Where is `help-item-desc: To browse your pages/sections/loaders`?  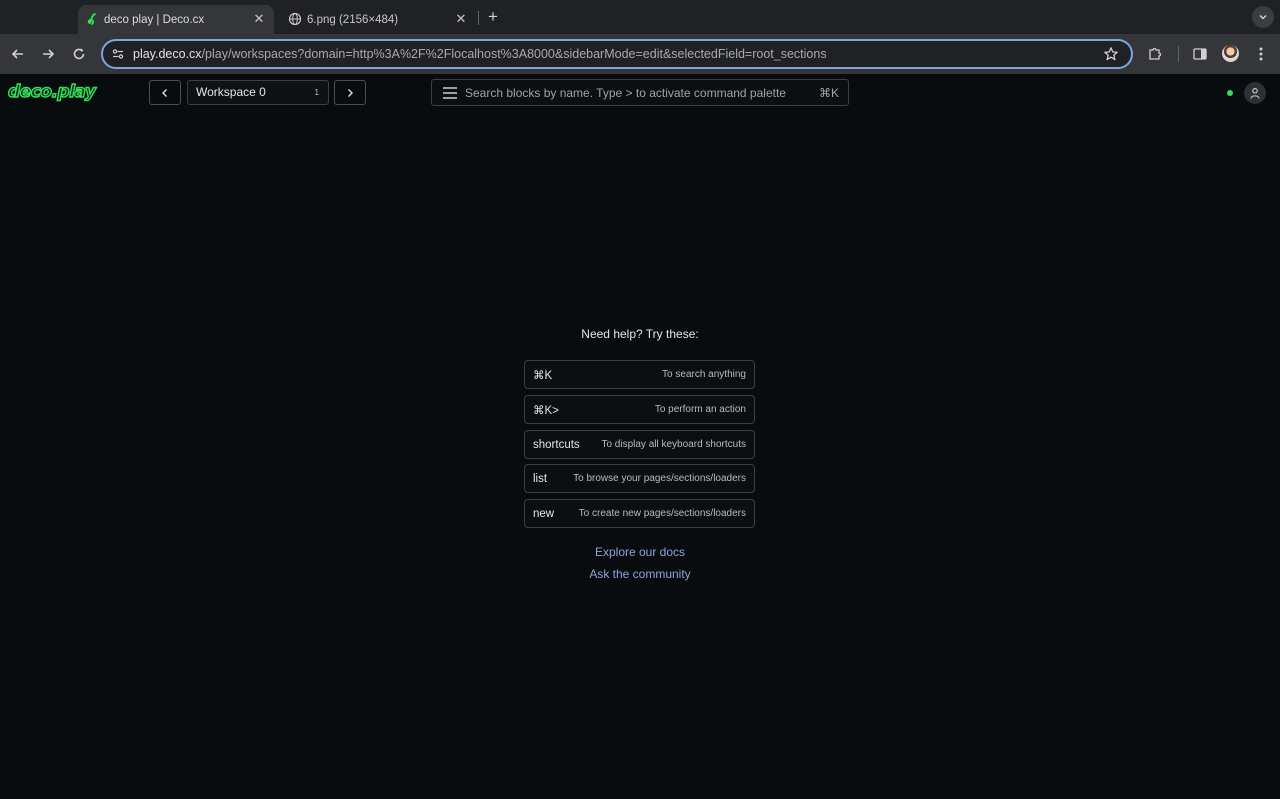 help-item-desc: To browse your pages/sections/loaders is located at coordinates (659, 478).